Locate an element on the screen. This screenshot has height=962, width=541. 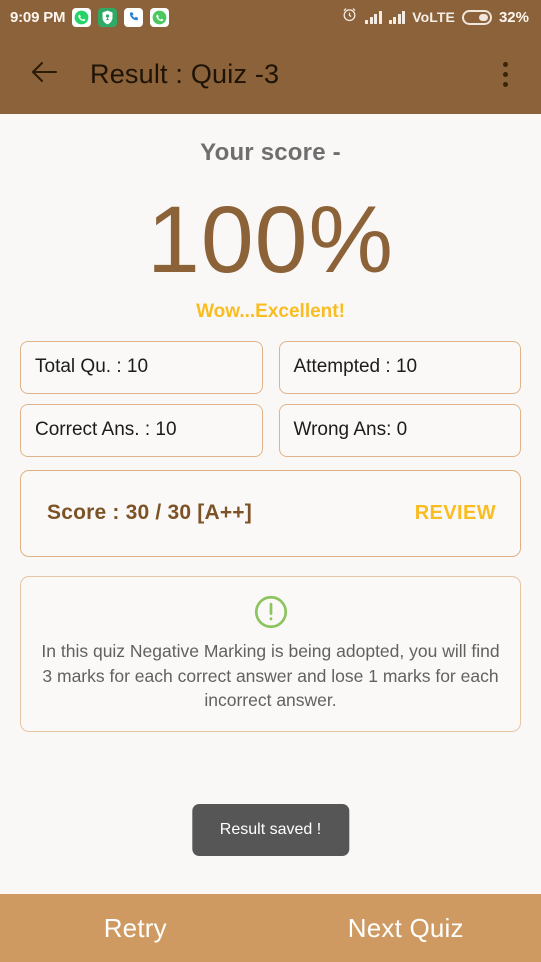
back-button is located at coordinates (44, 74).